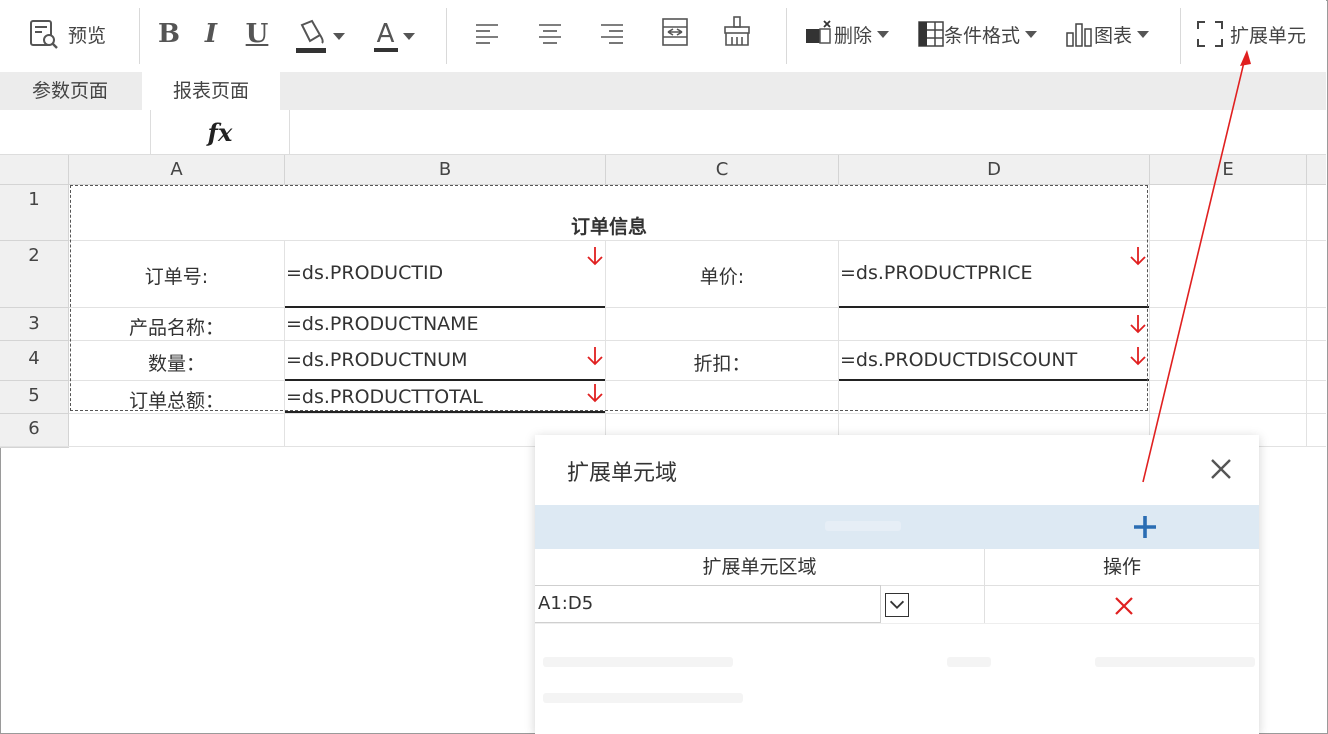 This screenshot has width=1328, height=734. I want to click on region-input: A1:D5, so click(708, 604).